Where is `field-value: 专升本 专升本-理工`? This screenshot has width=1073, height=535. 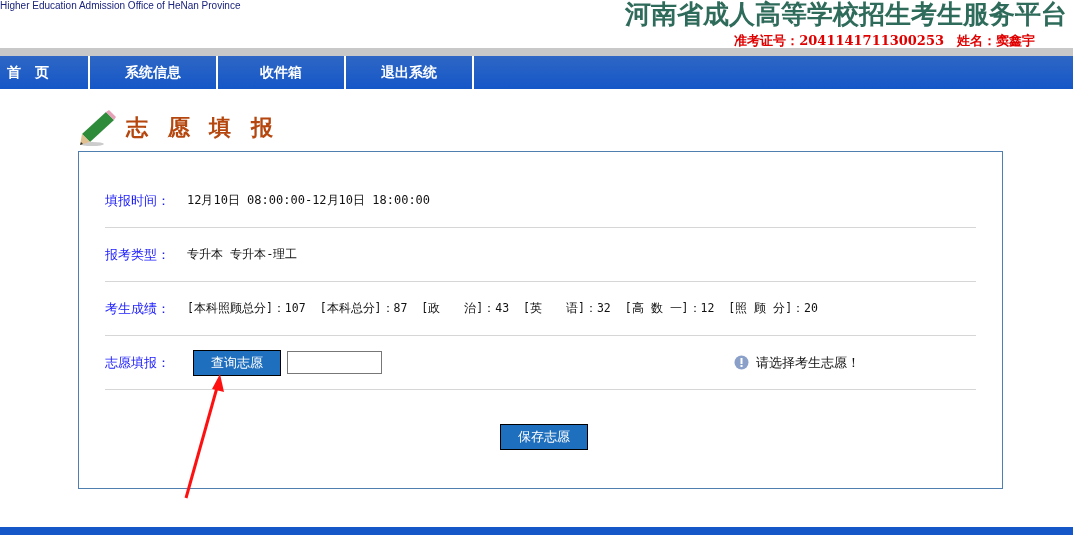 field-value: 专升本 专升本-理工 is located at coordinates (242, 254).